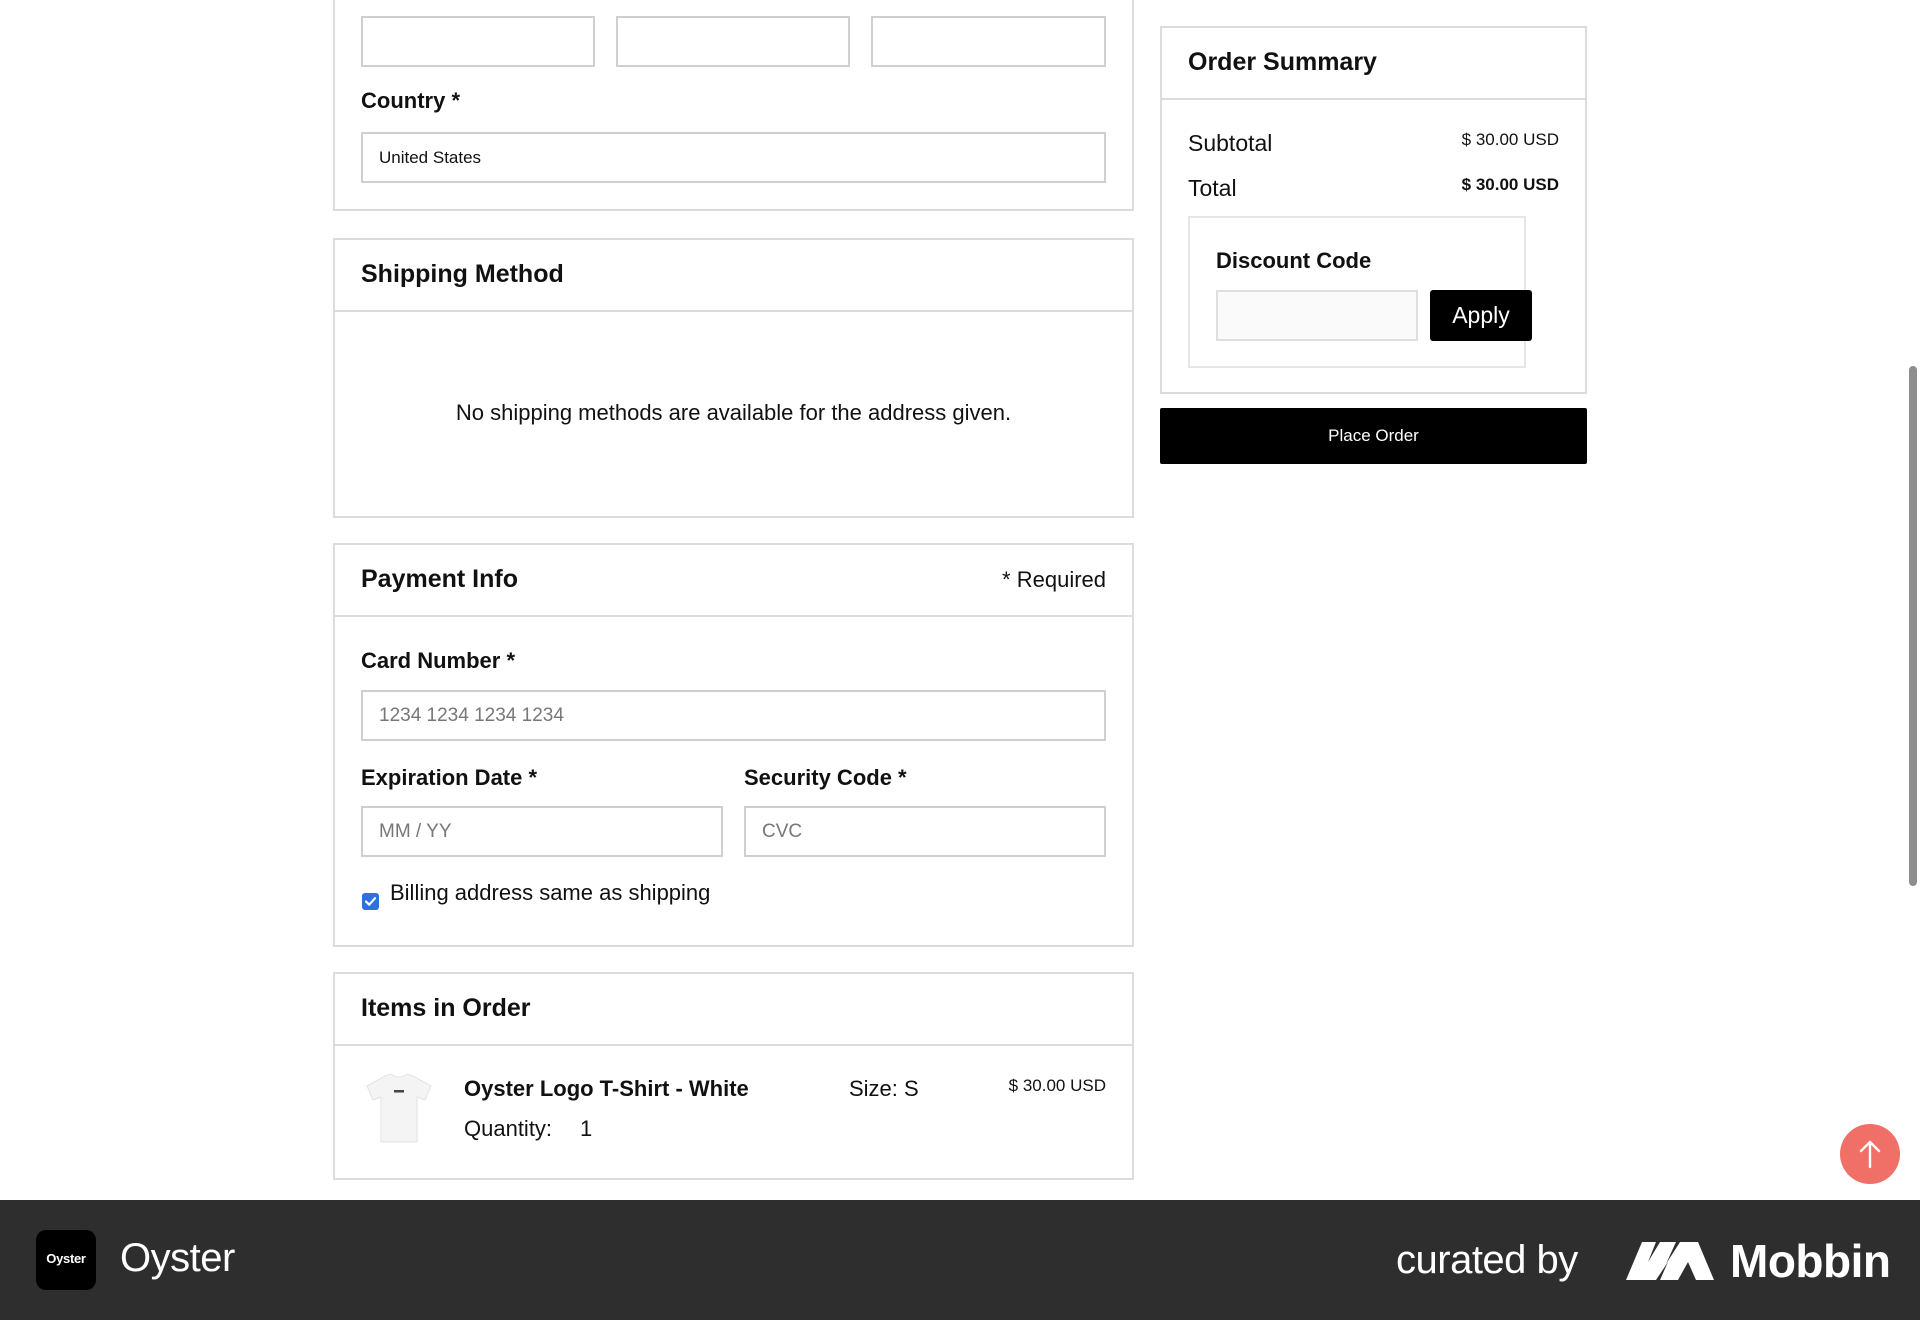 The width and height of the screenshot is (1920, 1320). I want to click on payment-info-title: Payment Info, so click(439, 579).